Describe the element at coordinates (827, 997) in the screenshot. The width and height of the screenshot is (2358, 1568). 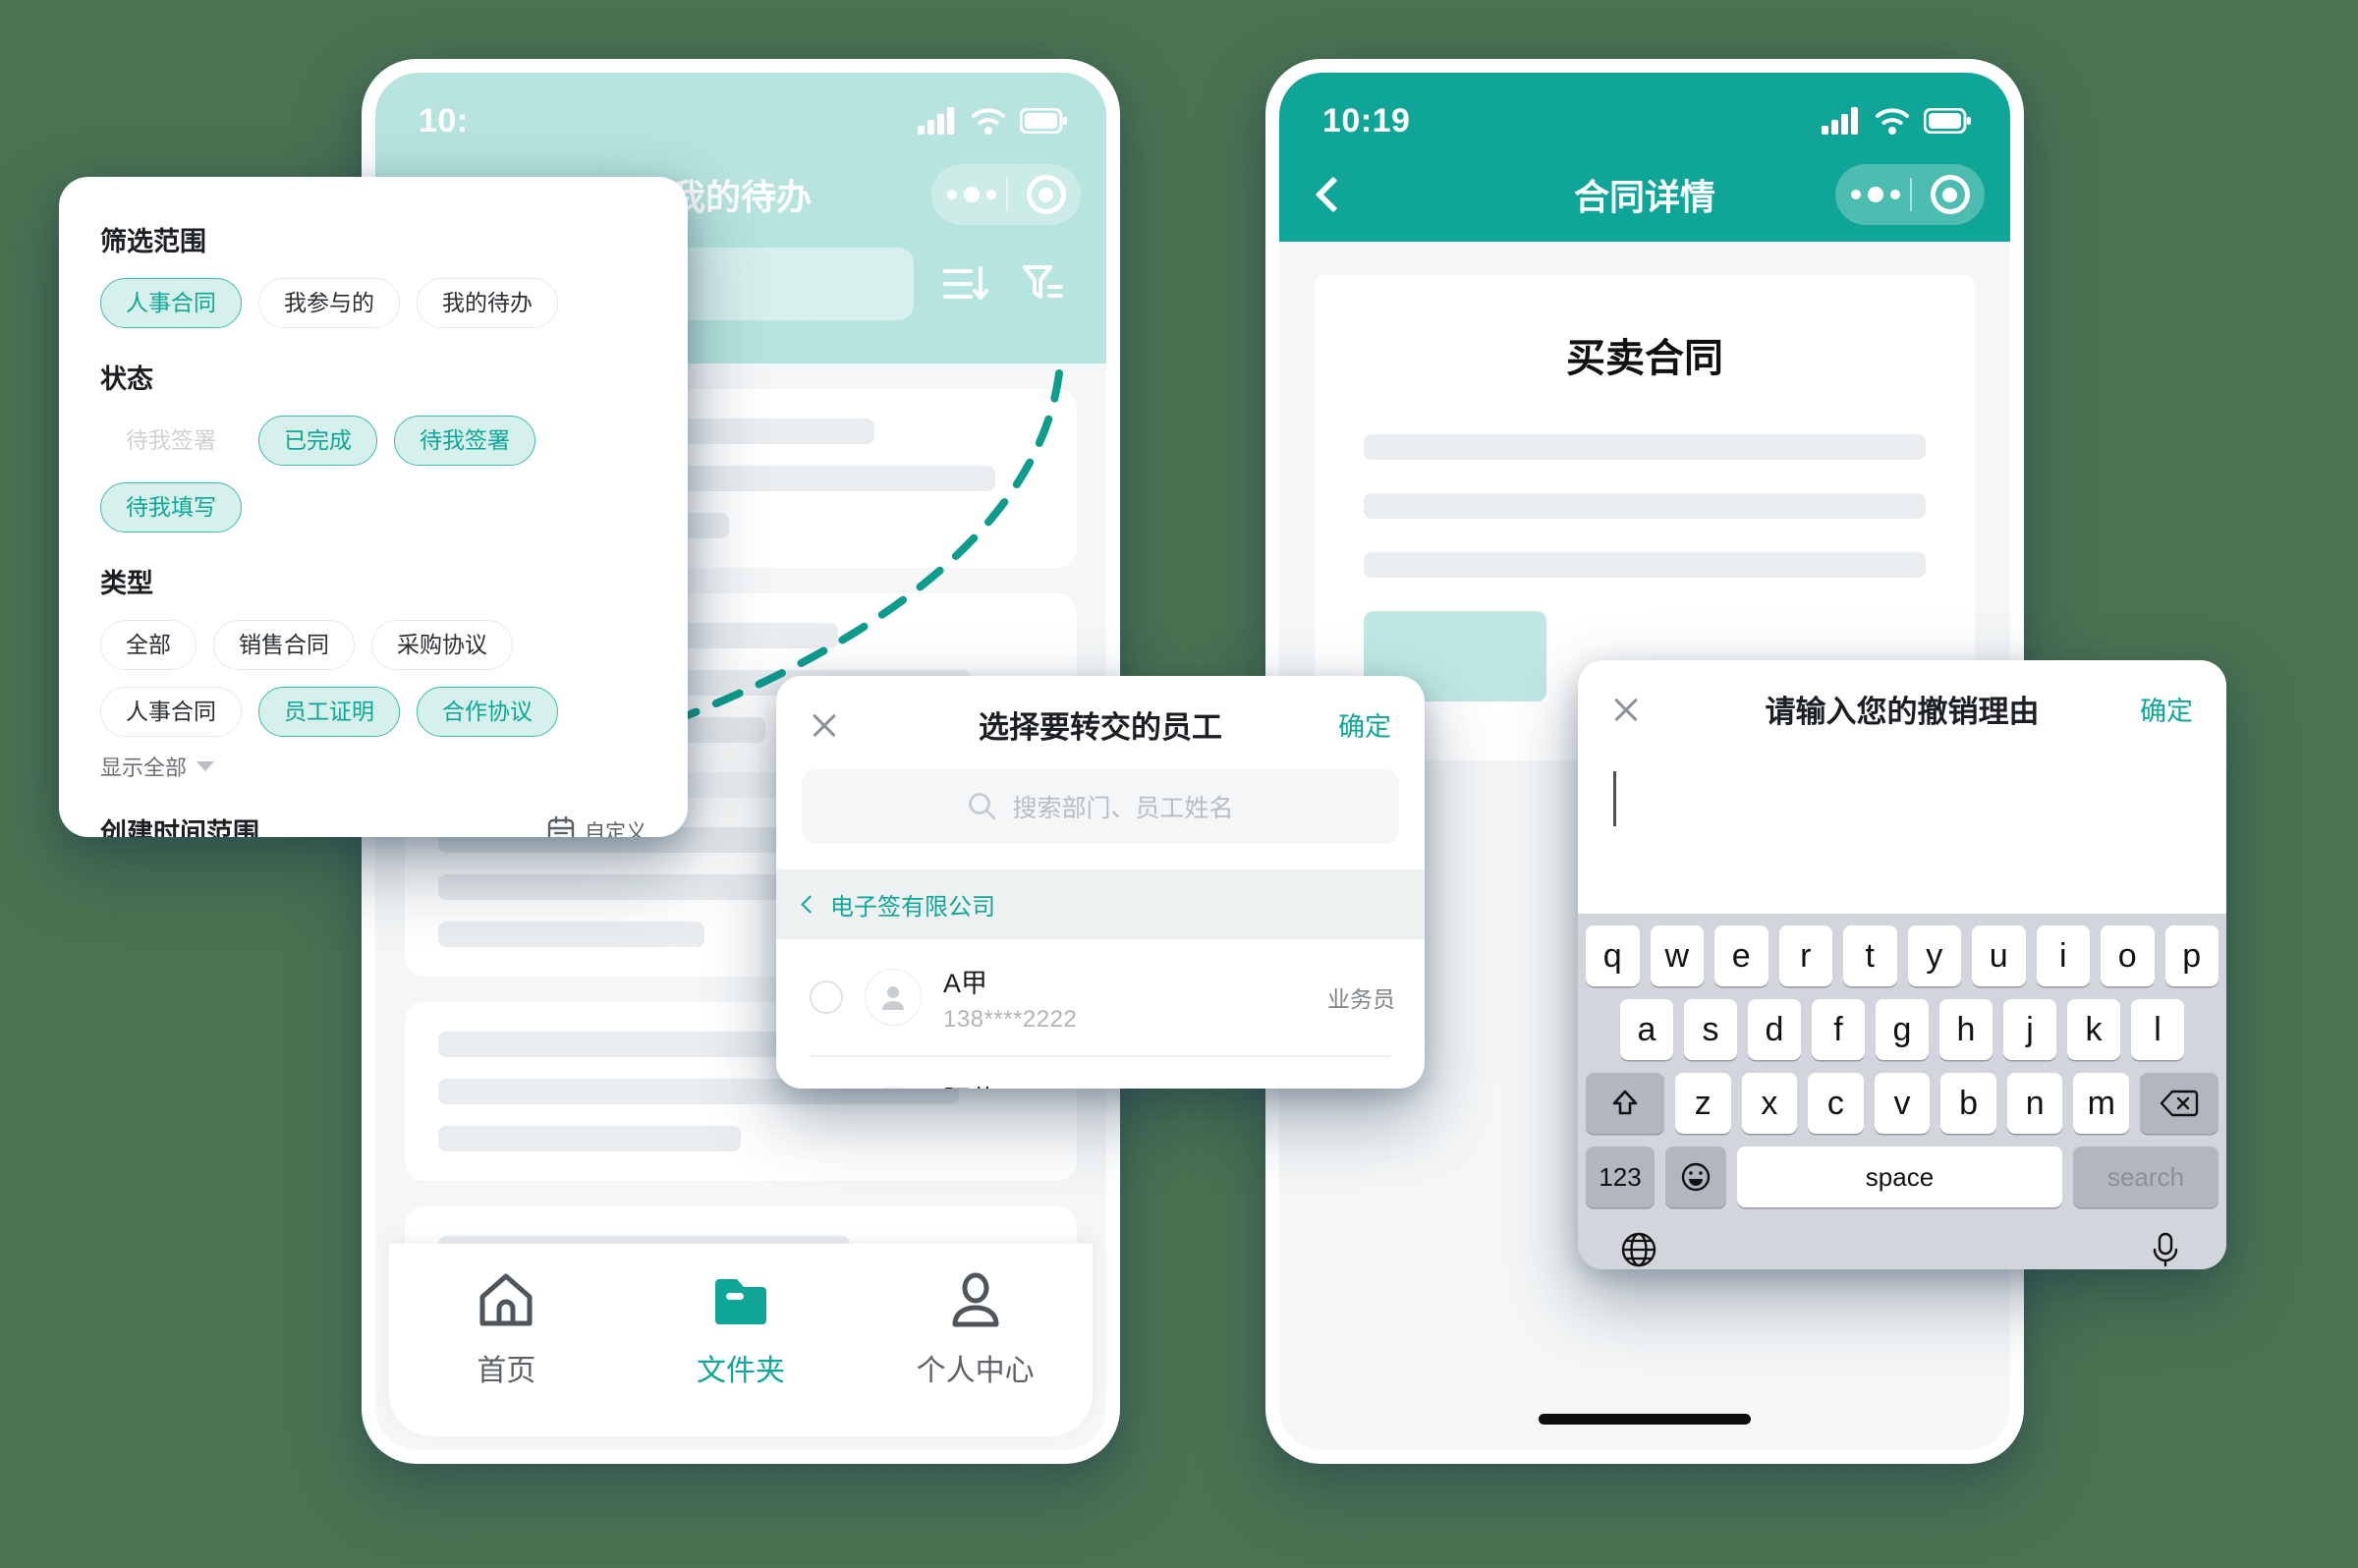
I see `radio-icon` at that location.